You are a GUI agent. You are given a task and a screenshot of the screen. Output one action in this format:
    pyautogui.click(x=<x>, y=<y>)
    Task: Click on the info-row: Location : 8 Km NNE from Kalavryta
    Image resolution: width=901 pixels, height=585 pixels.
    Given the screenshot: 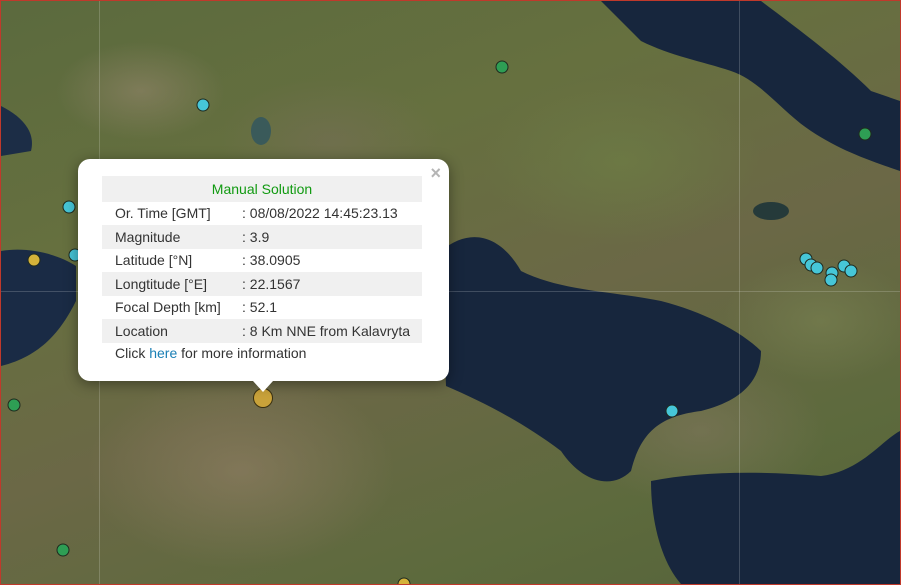 What is the action you would take?
    pyautogui.click(x=262, y=331)
    